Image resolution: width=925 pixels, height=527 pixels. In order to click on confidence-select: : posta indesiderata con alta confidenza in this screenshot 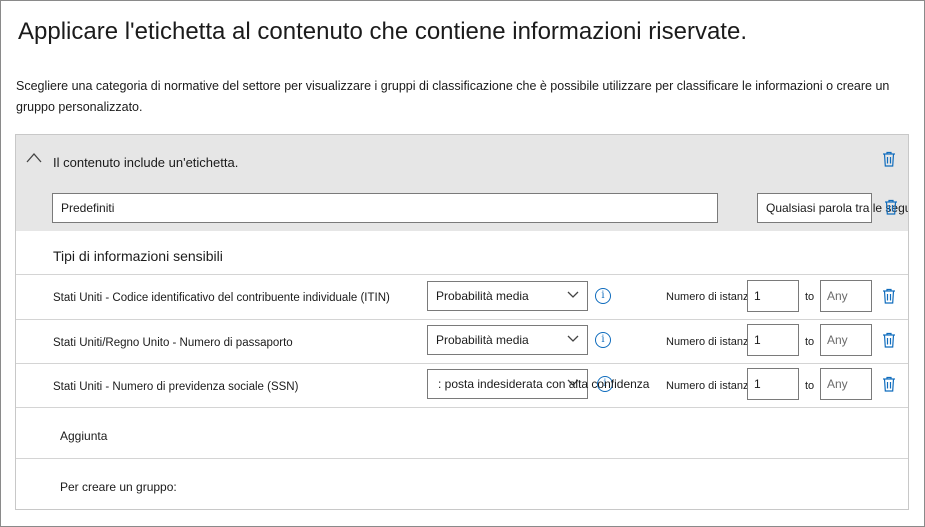, I will do `click(538, 384)`.